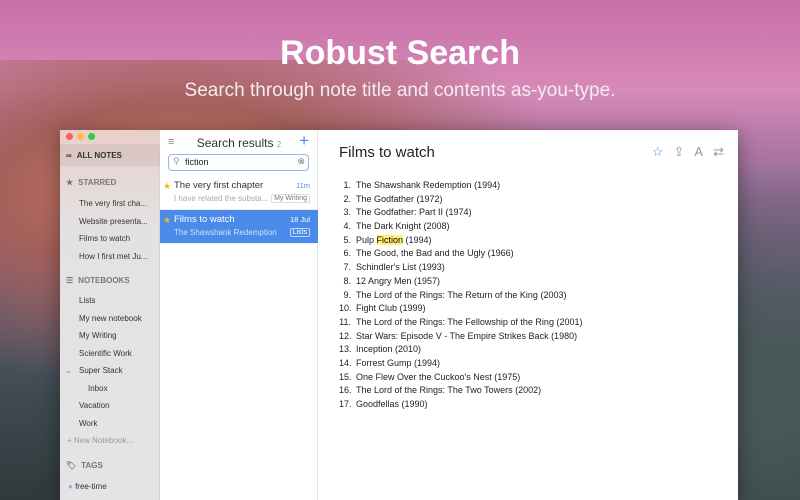  What do you see at coordinates (345, 390) in the screenshot?
I see `item-number: 16.` at bounding box center [345, 390].